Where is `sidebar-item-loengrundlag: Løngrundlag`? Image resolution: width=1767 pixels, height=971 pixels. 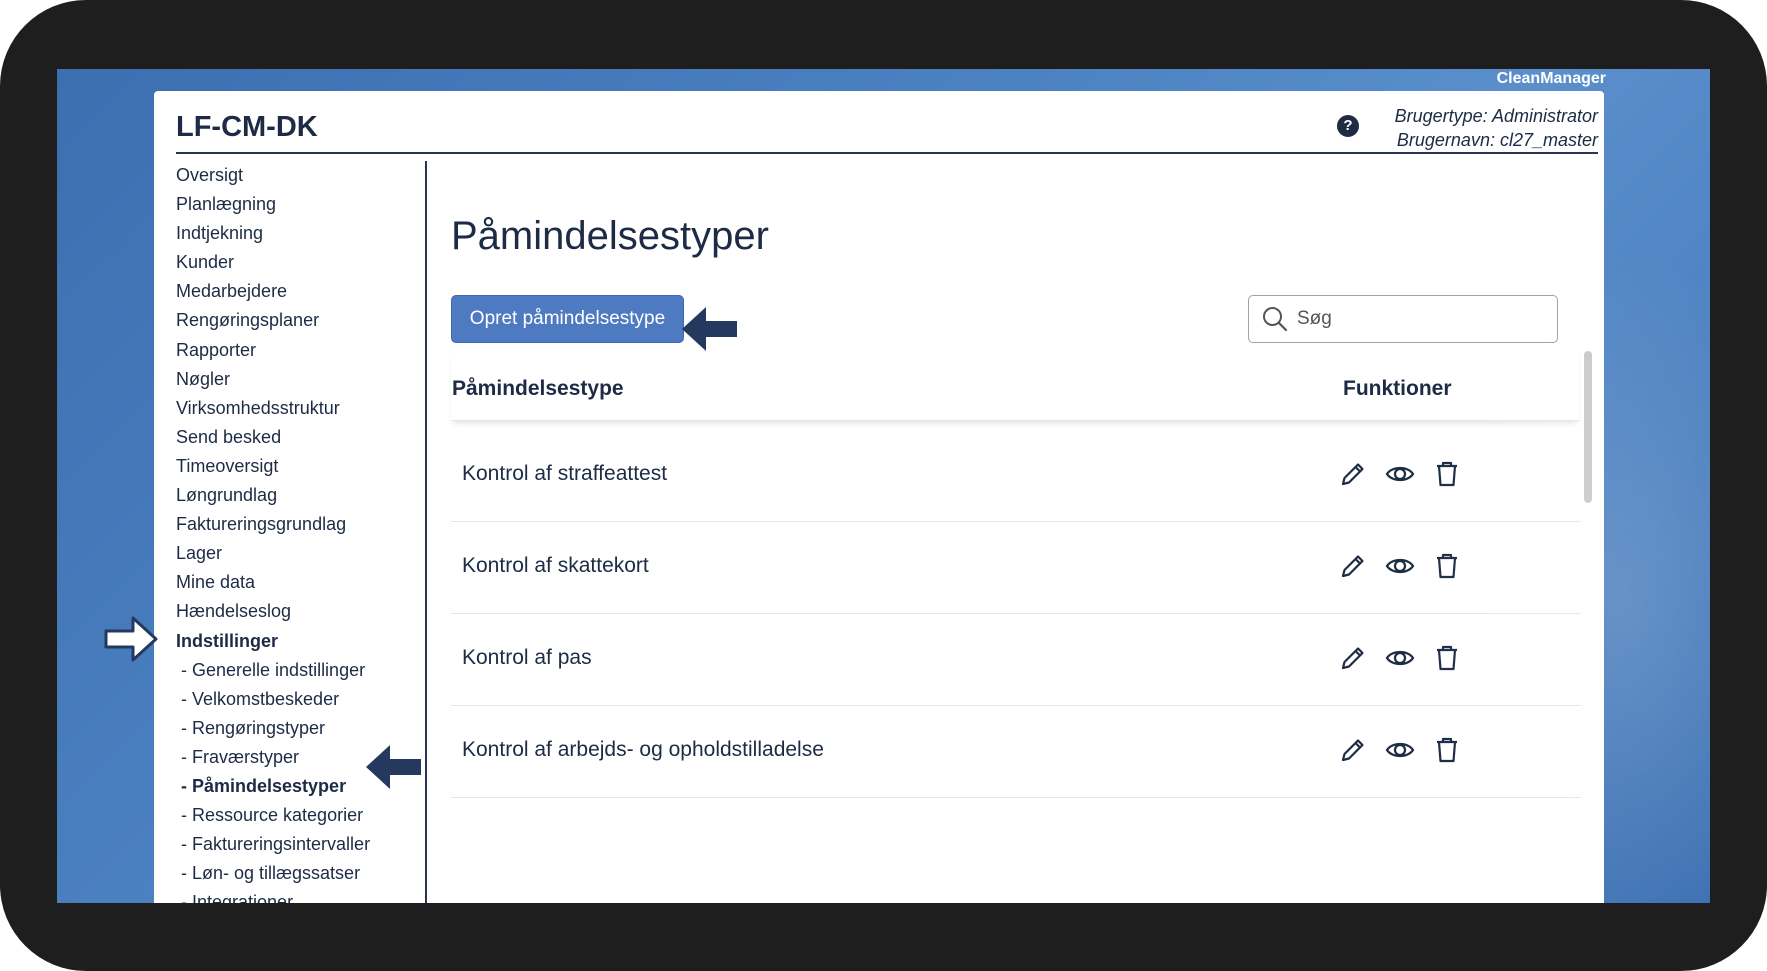
sidebar-item-loengrundlag: Løngrundlag is located at coordinates (301, 495).